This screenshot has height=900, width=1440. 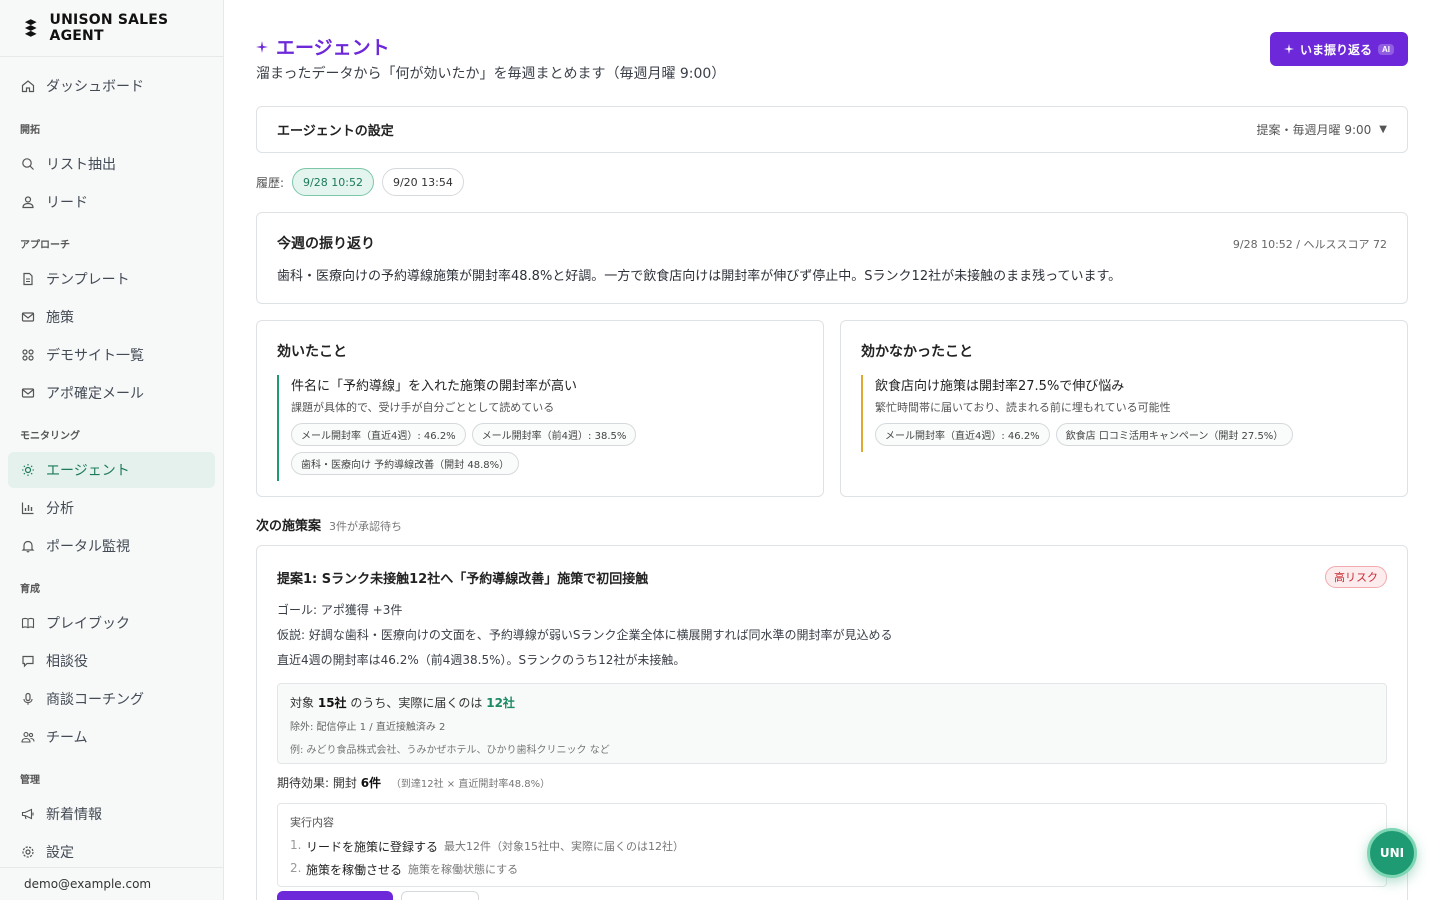 I want to click on section-label-admin: 管理, so click(x=30, y=780).